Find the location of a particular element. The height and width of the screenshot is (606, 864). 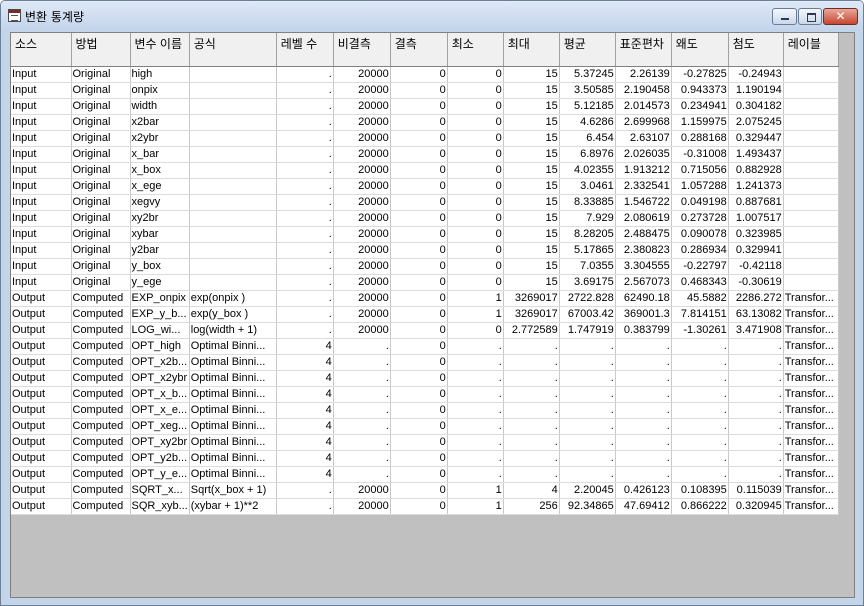

cell-skewness: 7.814151 is located at coordinates (700, 314).